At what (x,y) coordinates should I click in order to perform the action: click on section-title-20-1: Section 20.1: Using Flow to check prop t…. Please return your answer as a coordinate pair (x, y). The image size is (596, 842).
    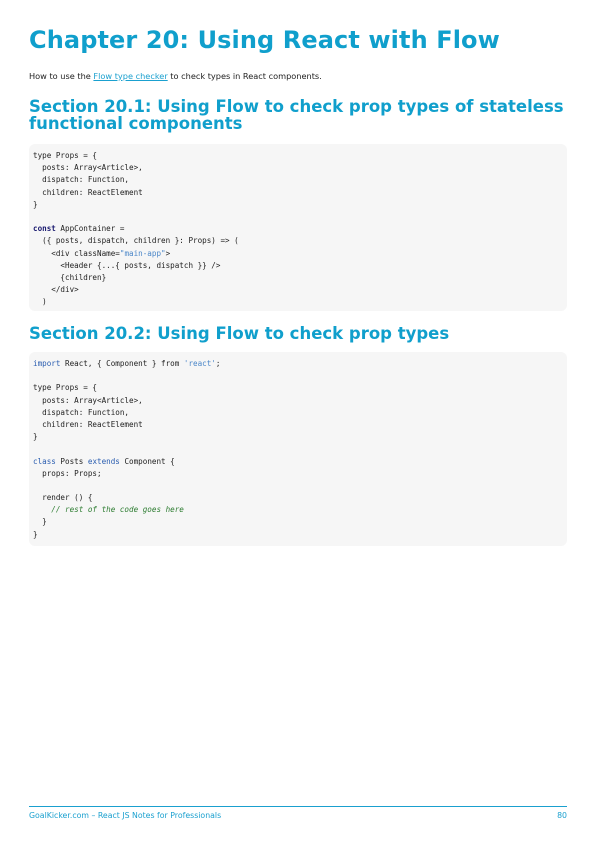
    Looking at the image, I should click on (296, 115).